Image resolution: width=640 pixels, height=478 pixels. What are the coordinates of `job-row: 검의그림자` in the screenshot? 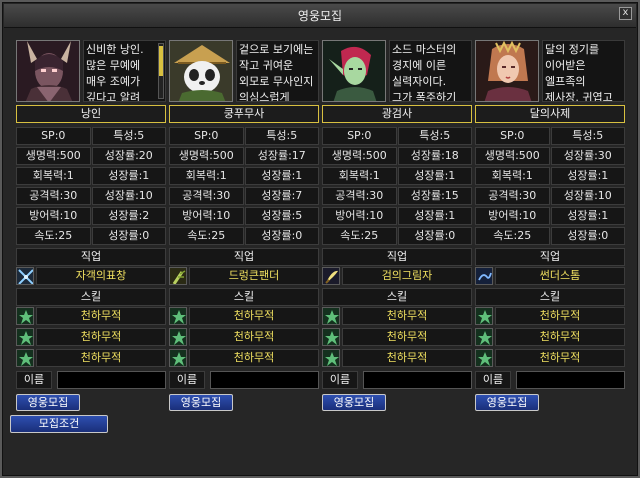 It's located at (397, 277).